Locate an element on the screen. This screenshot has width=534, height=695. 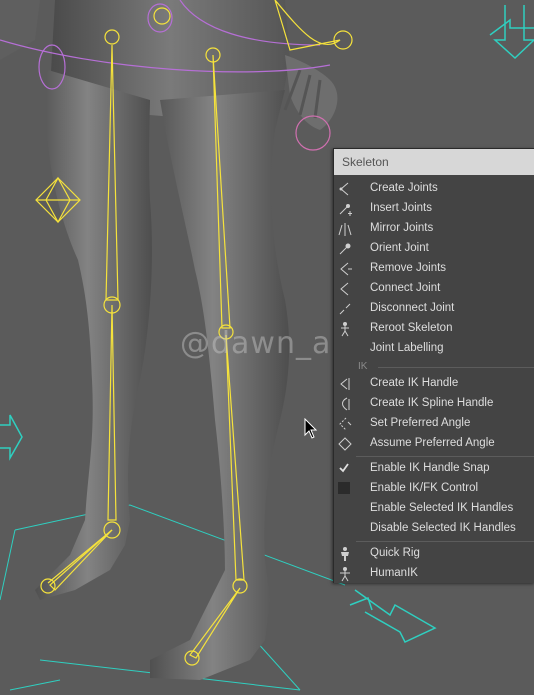
menu-item-create-joints: Create Joints is located at coordinates (434, 189).